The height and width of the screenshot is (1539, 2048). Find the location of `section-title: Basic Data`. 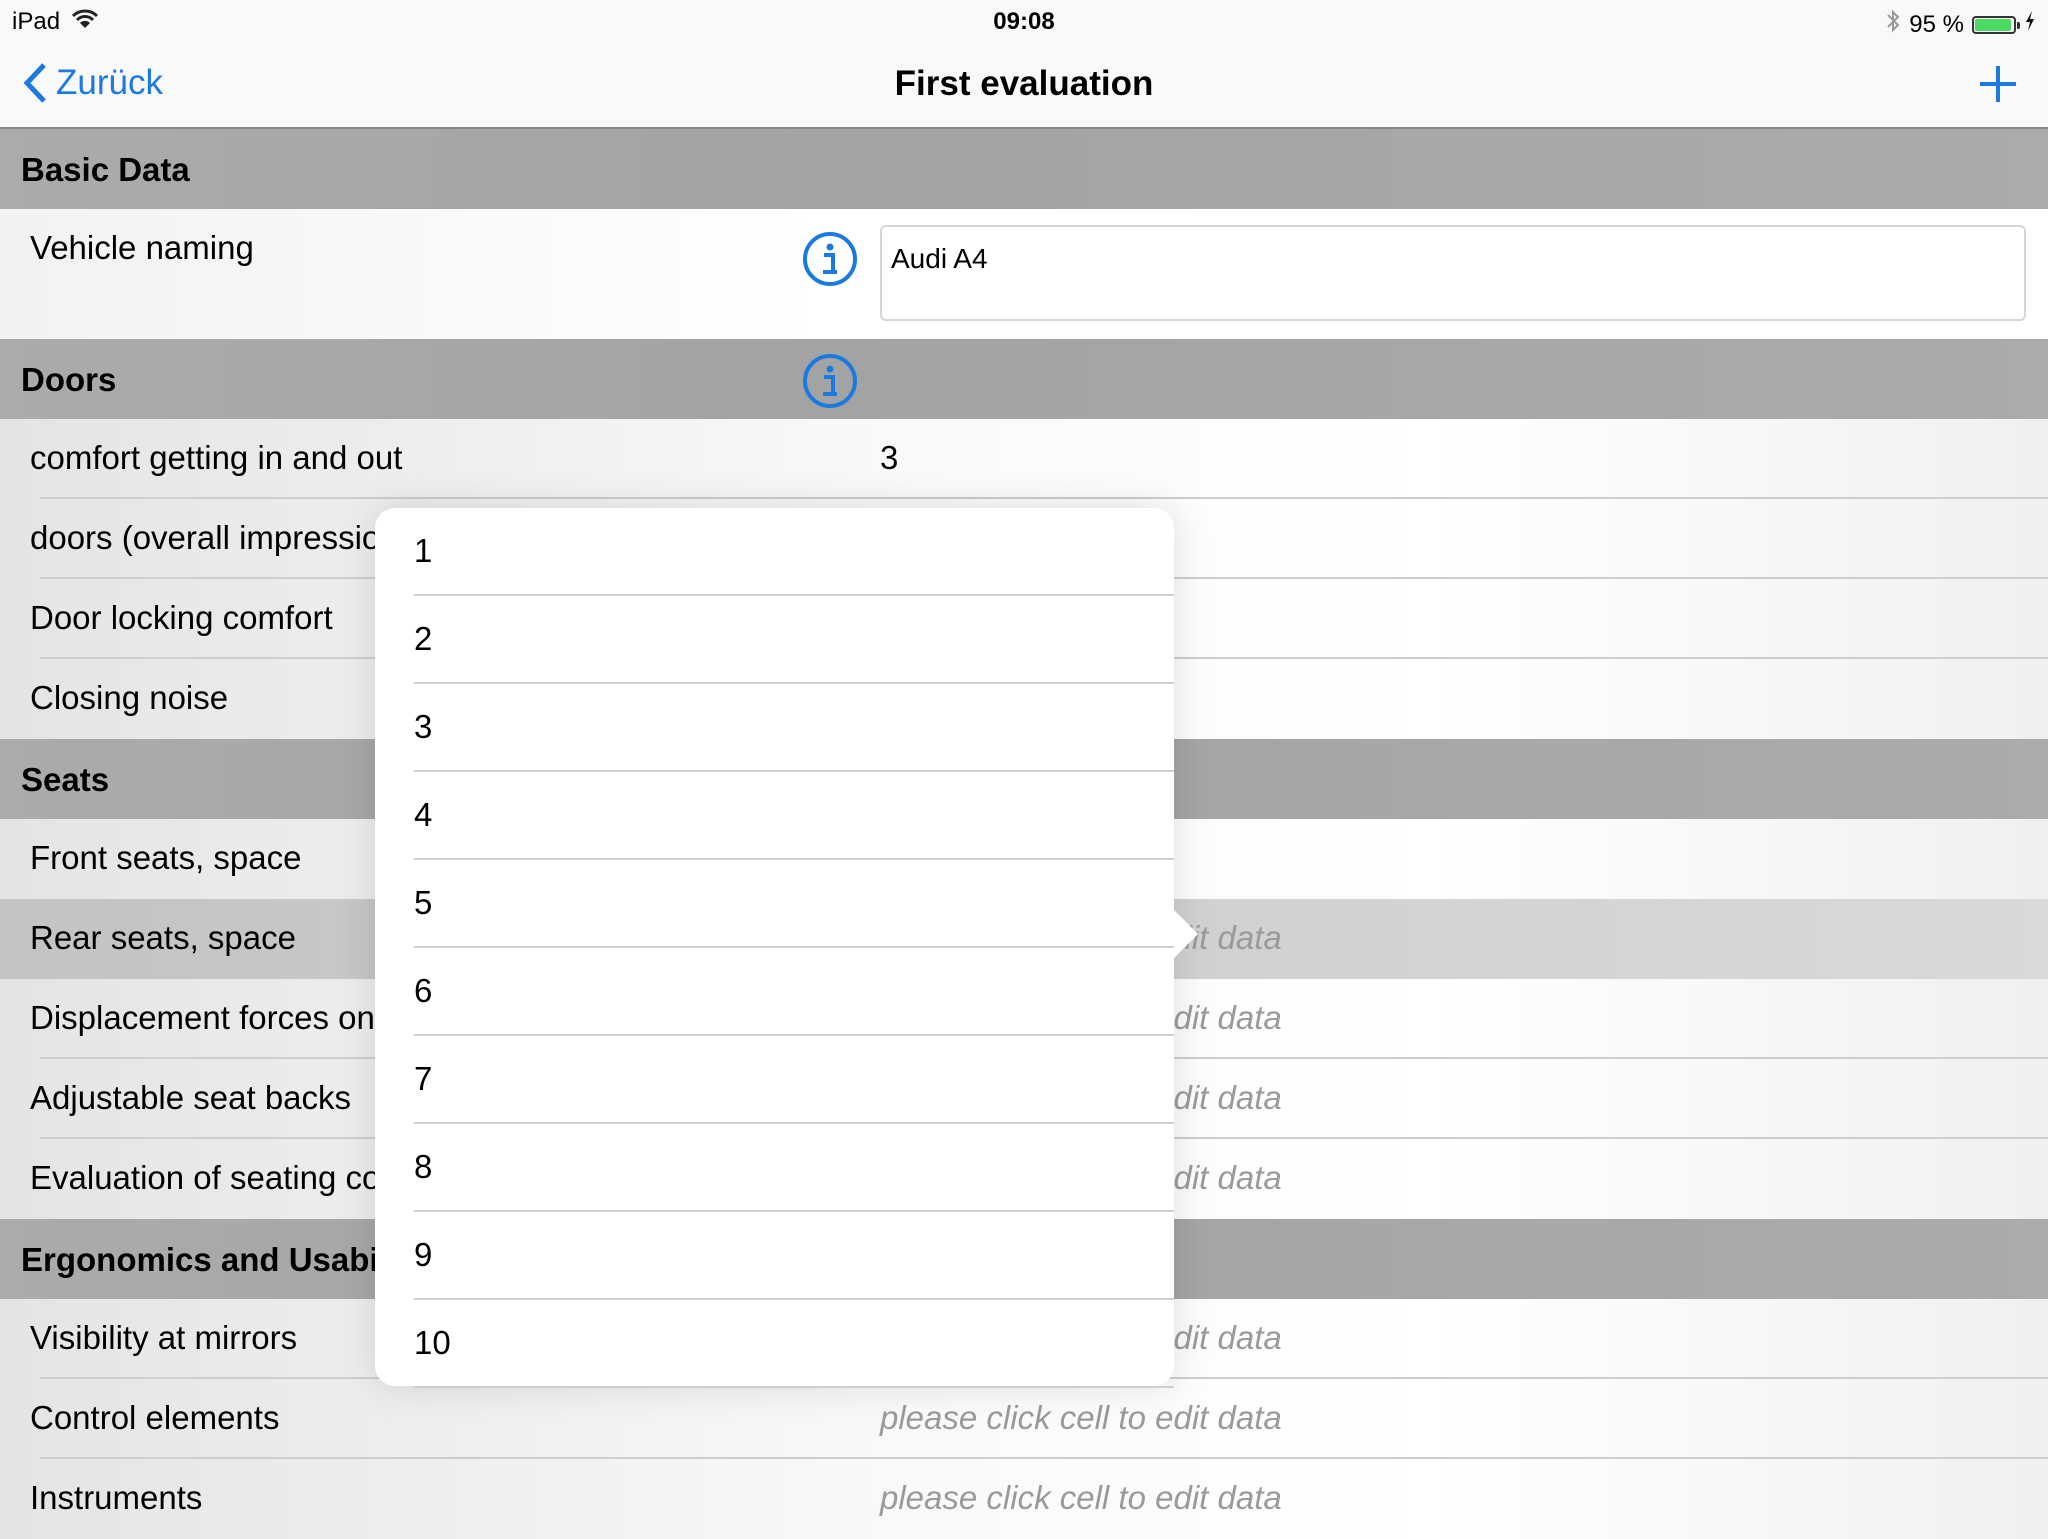

section-title: Basic Data is located at coordinates (105, 169).